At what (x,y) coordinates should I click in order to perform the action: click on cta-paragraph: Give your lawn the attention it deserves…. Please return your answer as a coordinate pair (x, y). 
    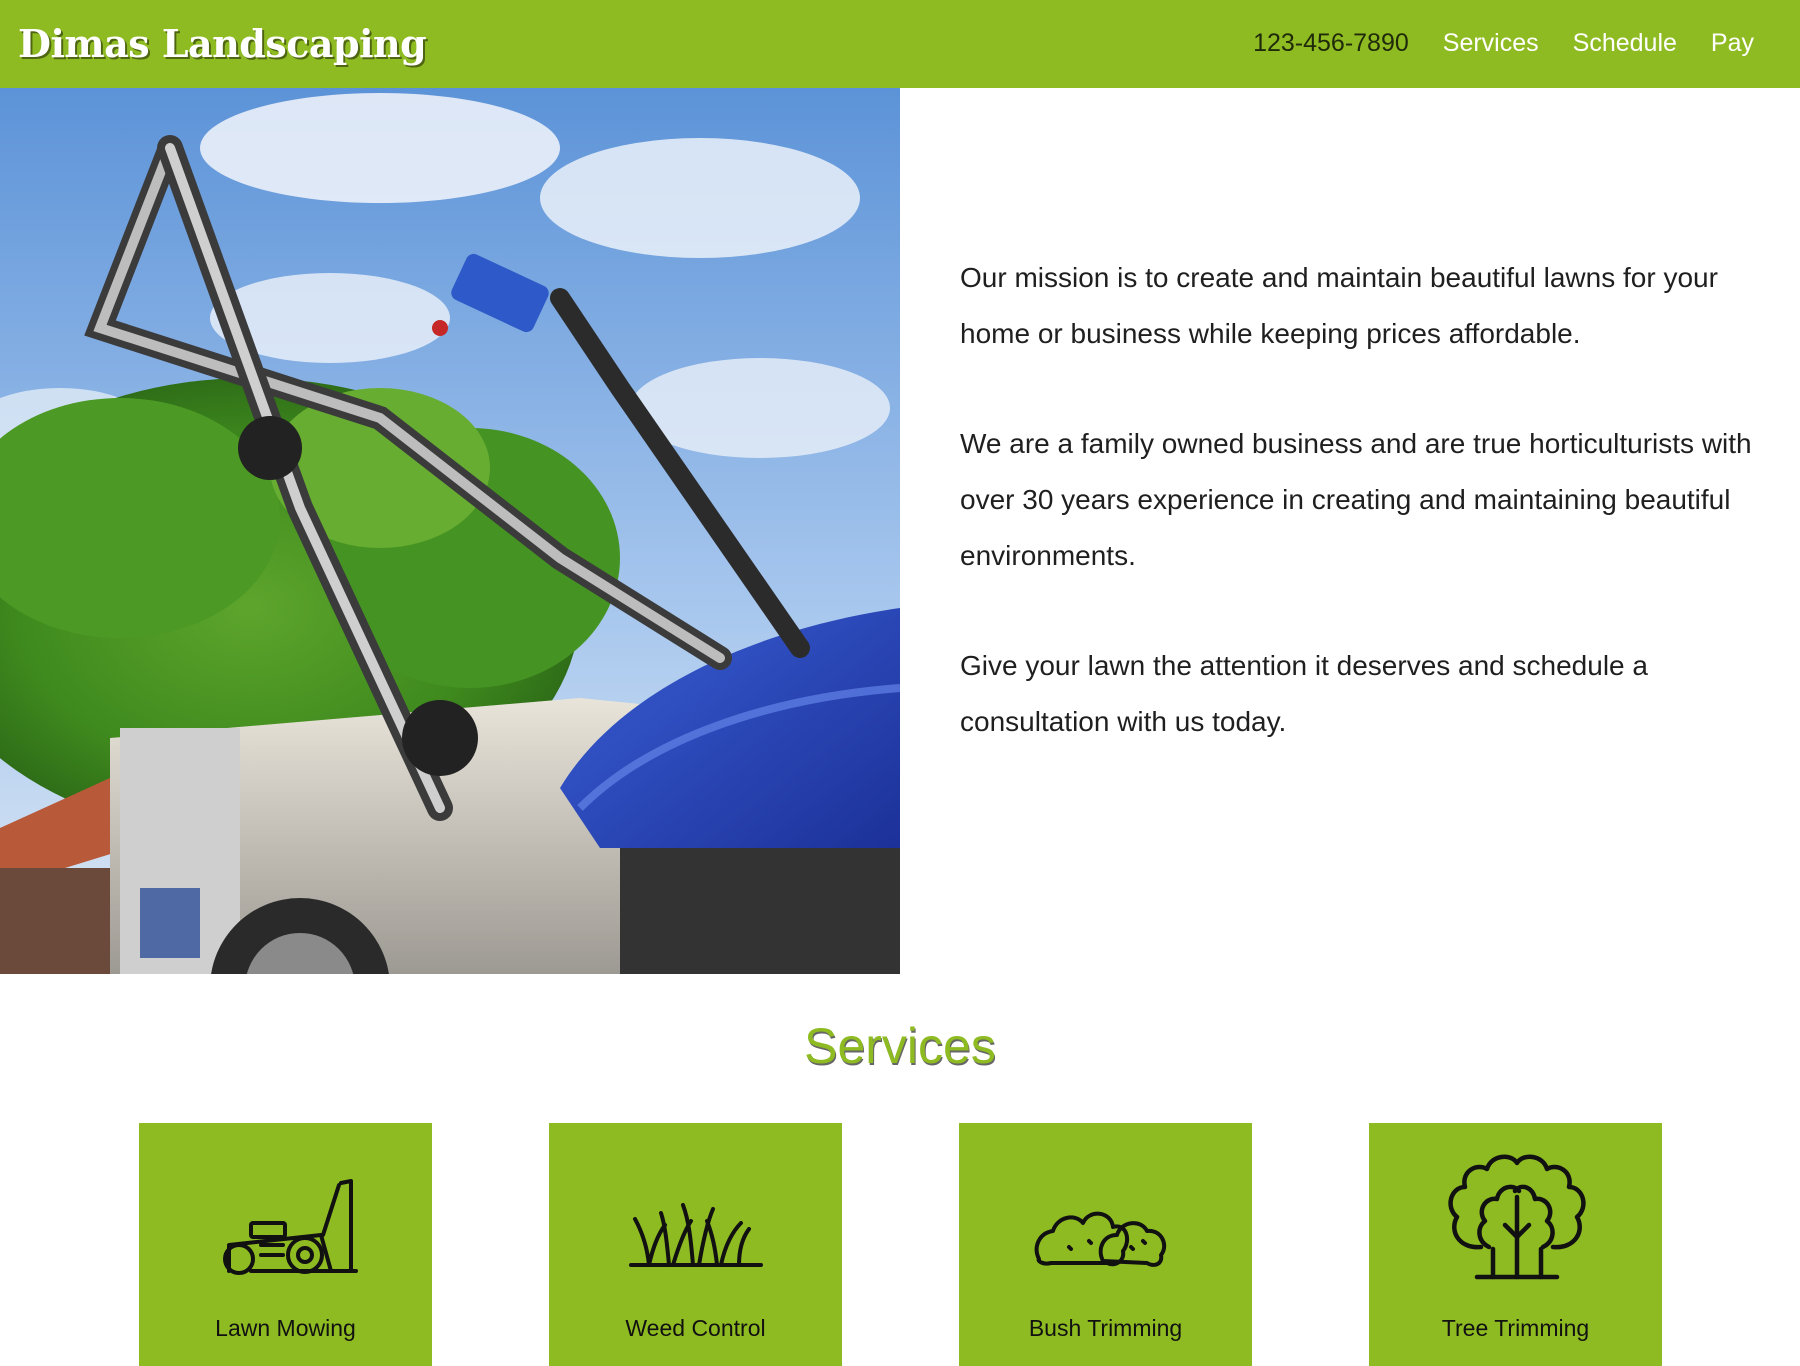
    Looking at the image, I should click on (1304, 693).